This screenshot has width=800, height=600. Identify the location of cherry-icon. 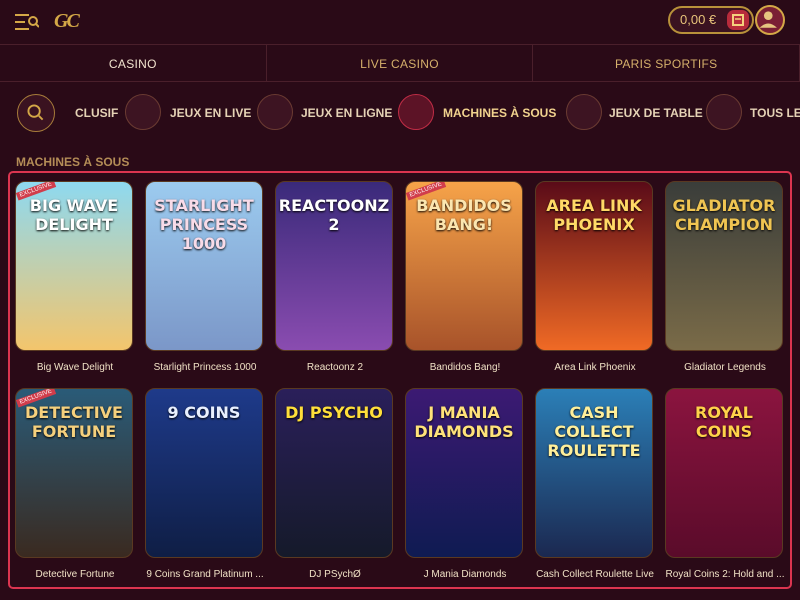
(724, 112).